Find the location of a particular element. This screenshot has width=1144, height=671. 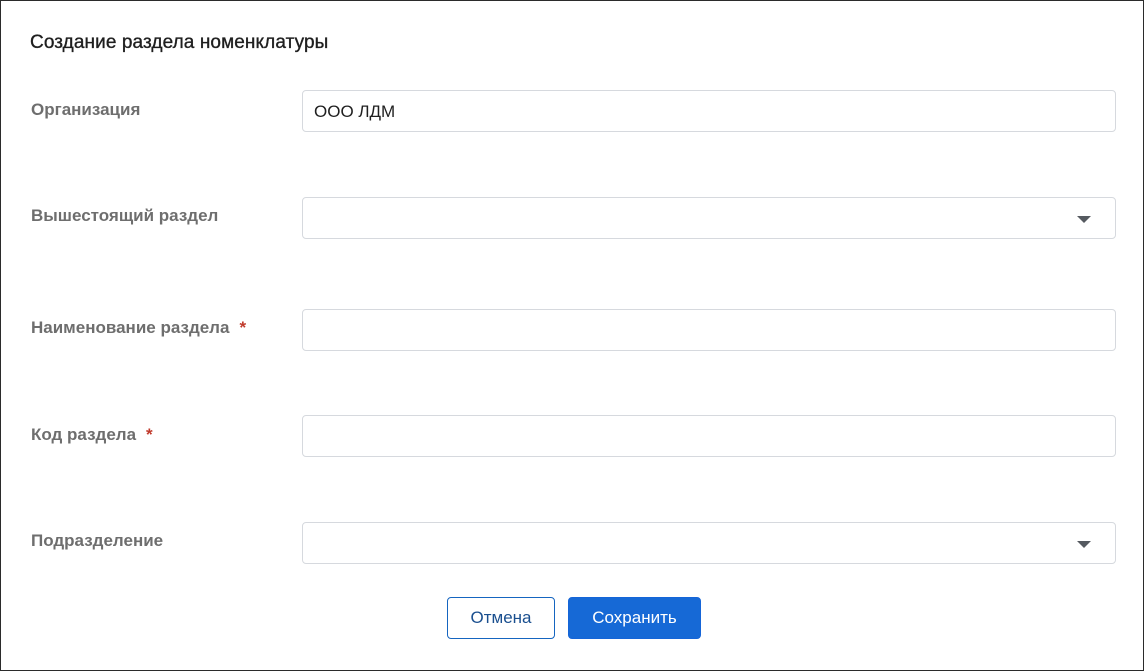

dialog-title: Создание раздела номенклатуры is located at coordinates (179, 42).